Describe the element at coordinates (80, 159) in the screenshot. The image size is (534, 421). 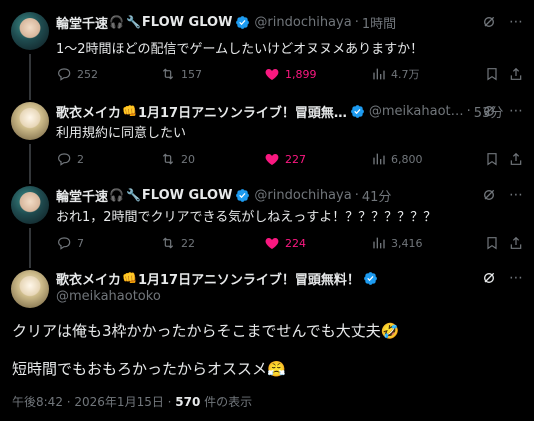
I see `reply-count: 2` at that location.